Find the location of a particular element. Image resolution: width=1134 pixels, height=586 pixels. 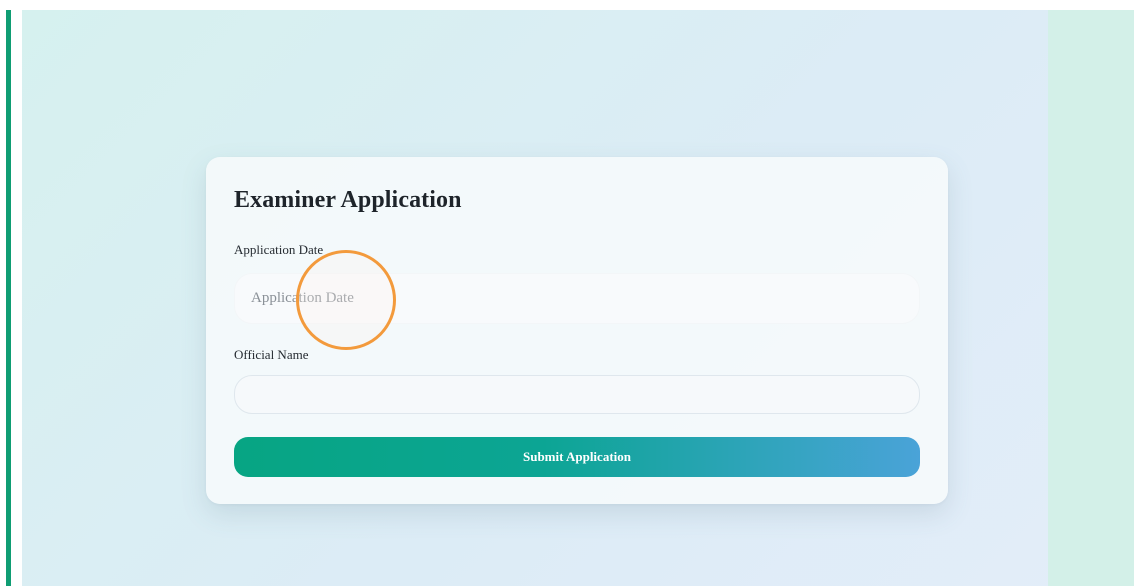

official-name-input is located at coordinates (577, 394).